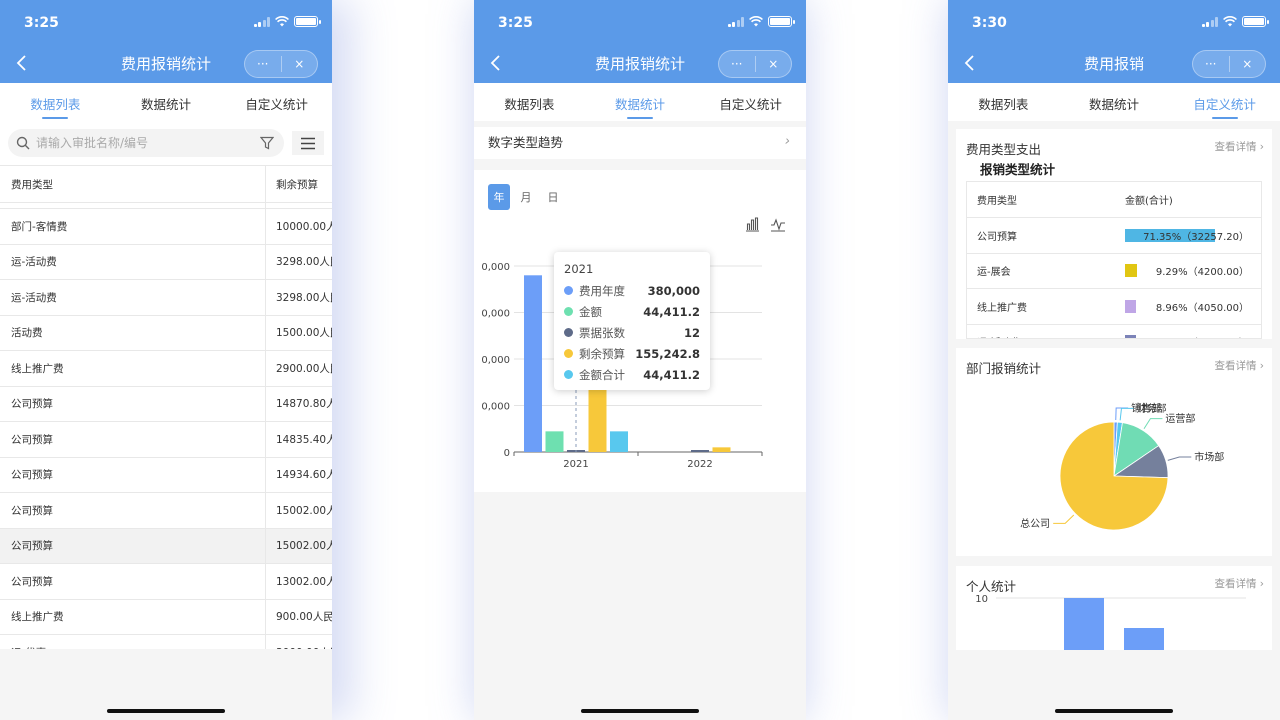  Describe the element at coordinates (166, 582) in the screenshot. I see `table-row: 公司预算 13002.00人民币` at that location.